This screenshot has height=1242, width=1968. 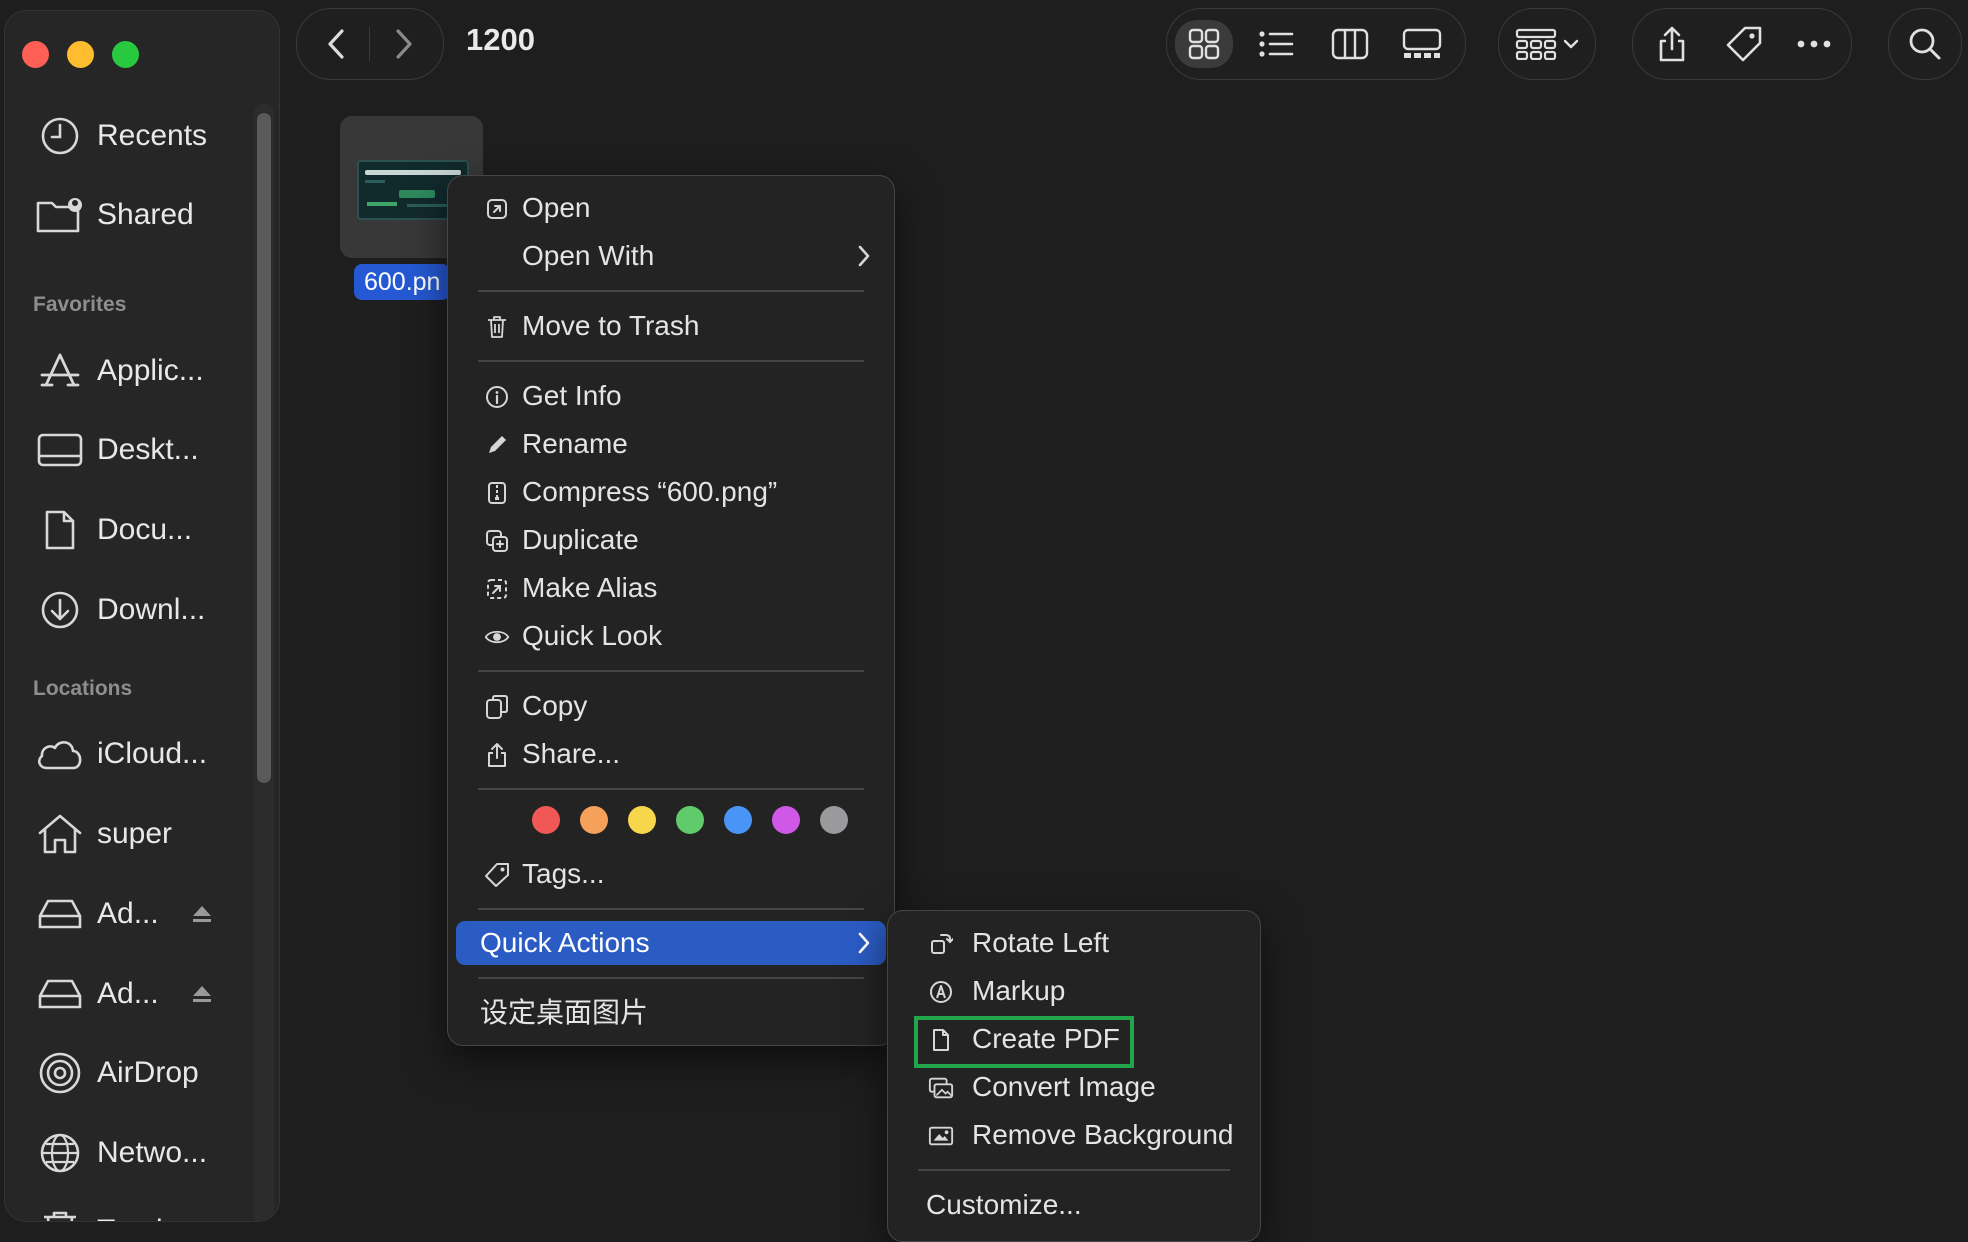 I want to click on menu-item-get-info: Get Info, so click(x=671, y=396).